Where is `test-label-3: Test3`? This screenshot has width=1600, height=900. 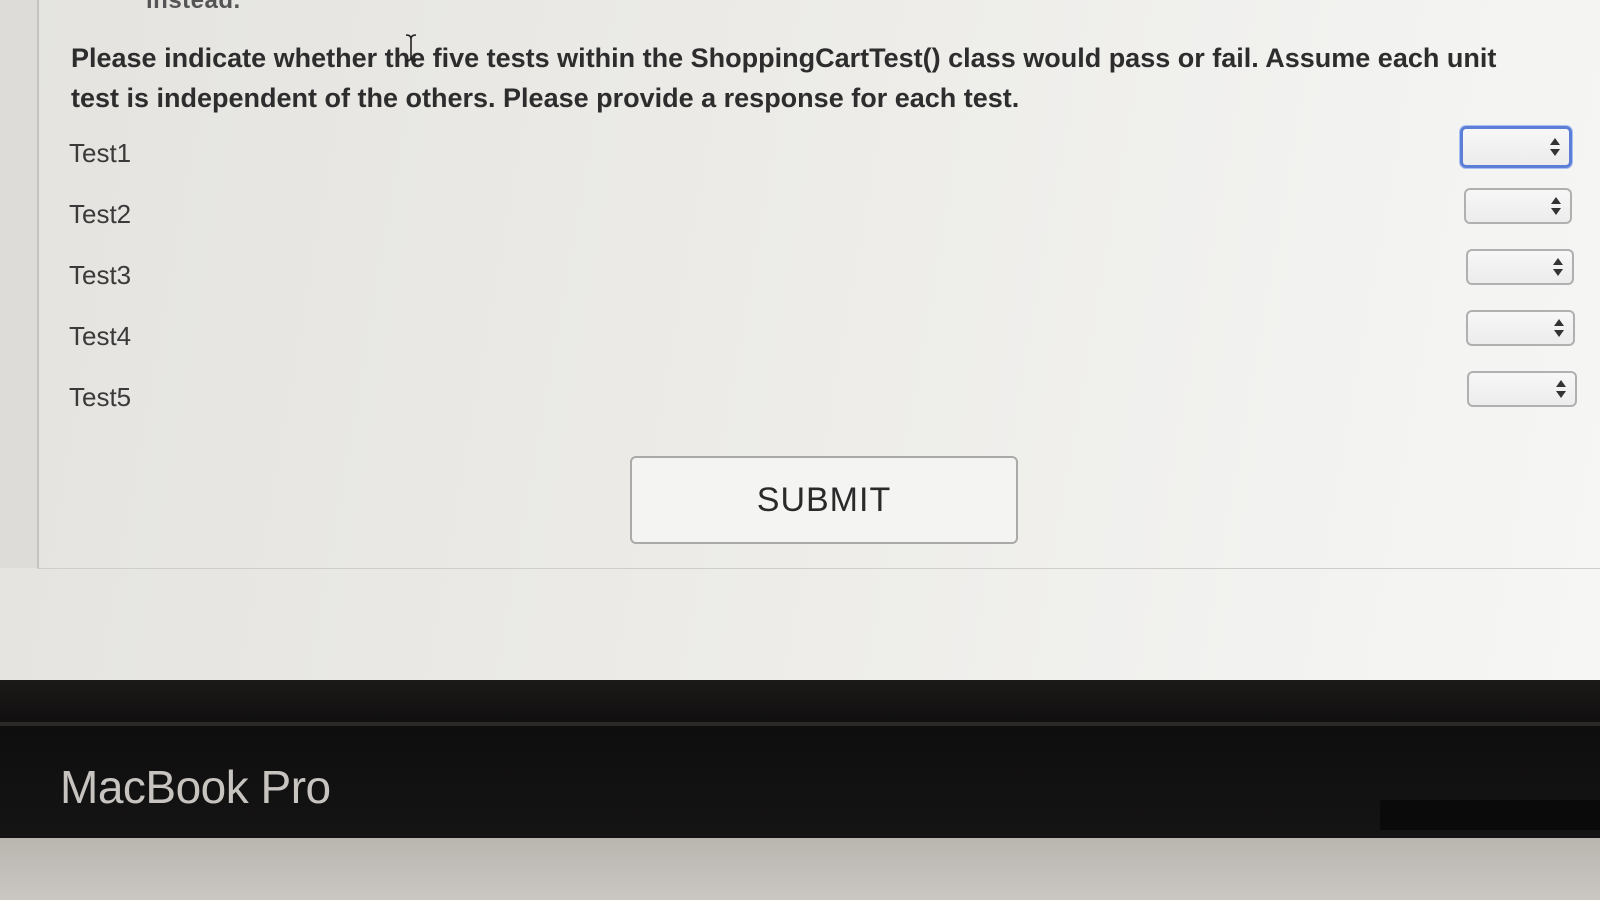 test-label-3: Test3 is located at coordinates (100, 275).